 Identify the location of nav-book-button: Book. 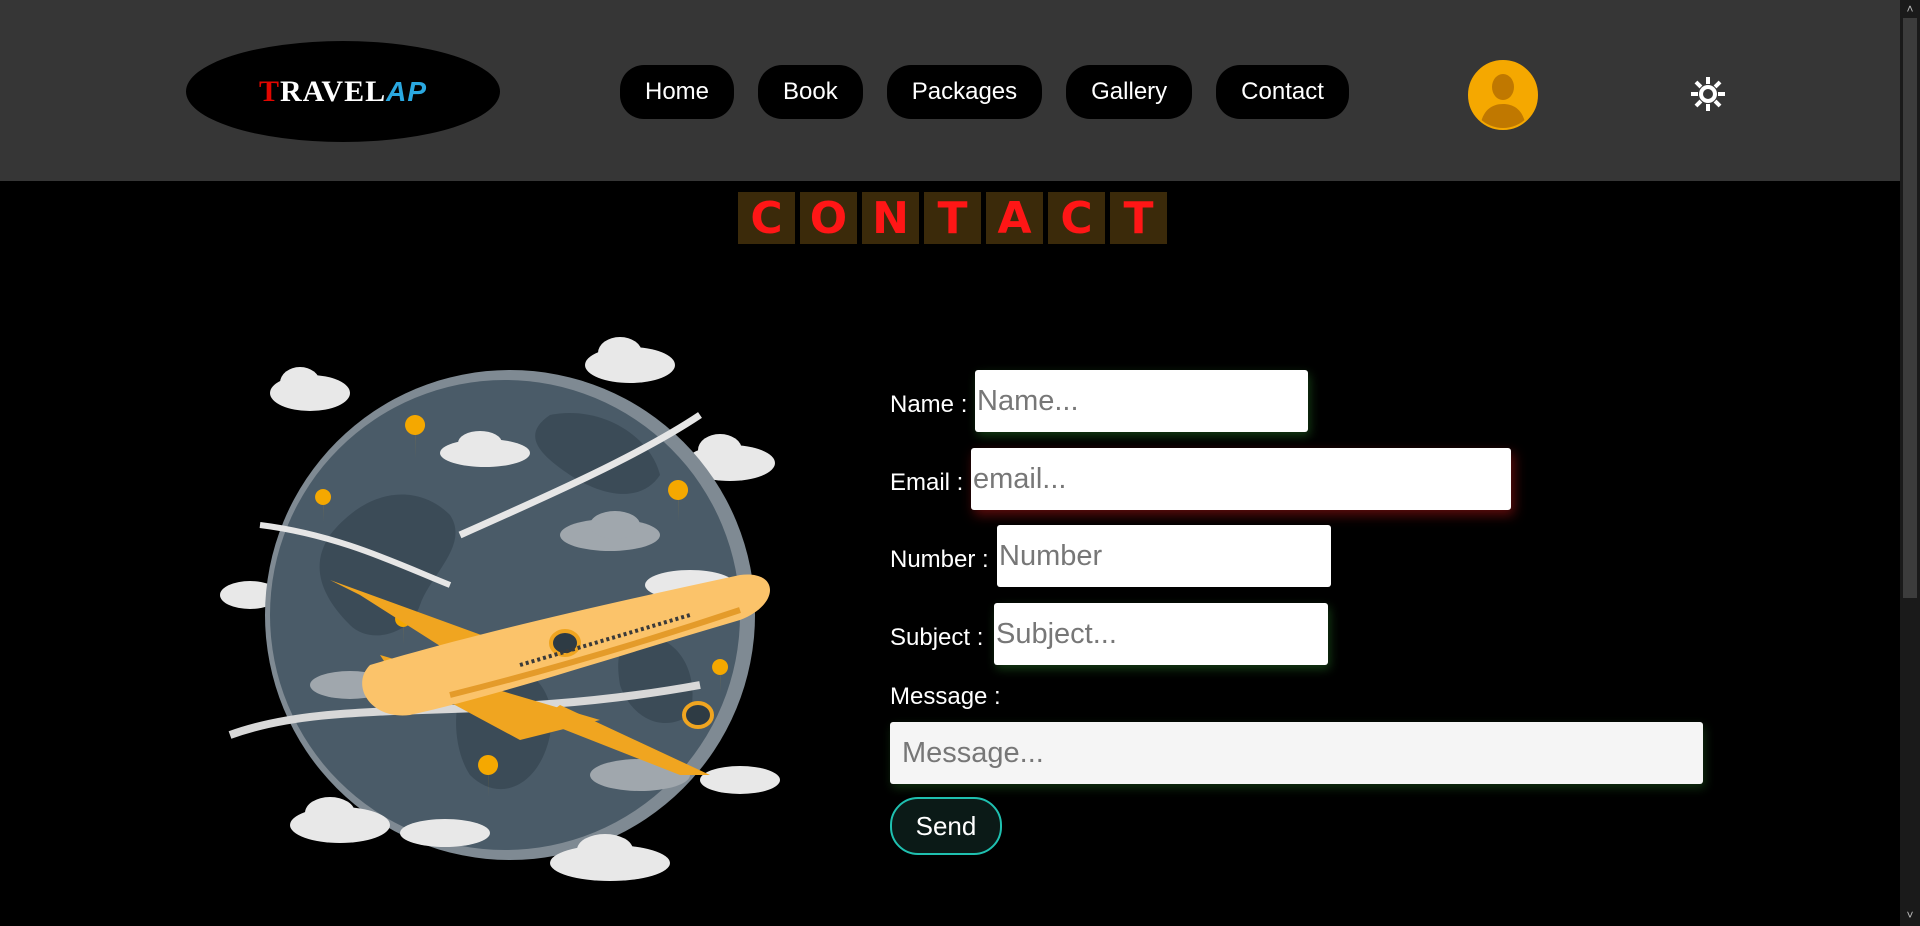
(810, 92).